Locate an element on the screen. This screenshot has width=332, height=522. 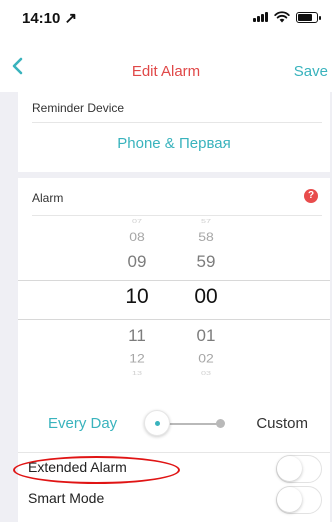
minute-option: 01 is located at coordinates (206, 336).